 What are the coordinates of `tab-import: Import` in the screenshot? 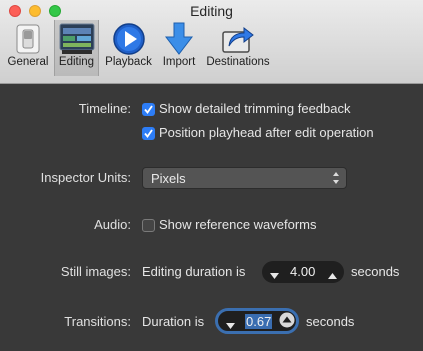 It's located at (179, 48).